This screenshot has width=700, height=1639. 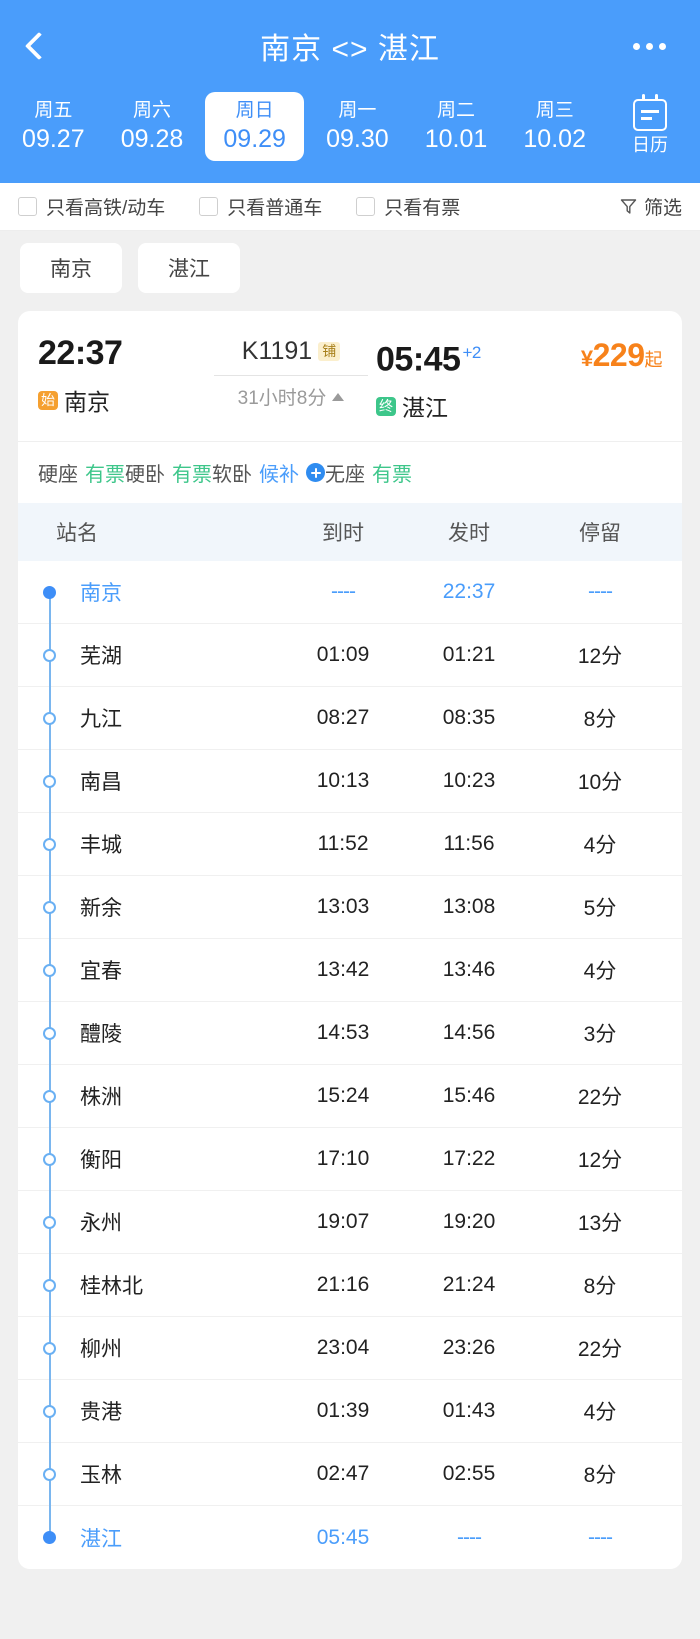 I want to click on filter-checkbox-available: 只看有票, so click(x=408, y=206).